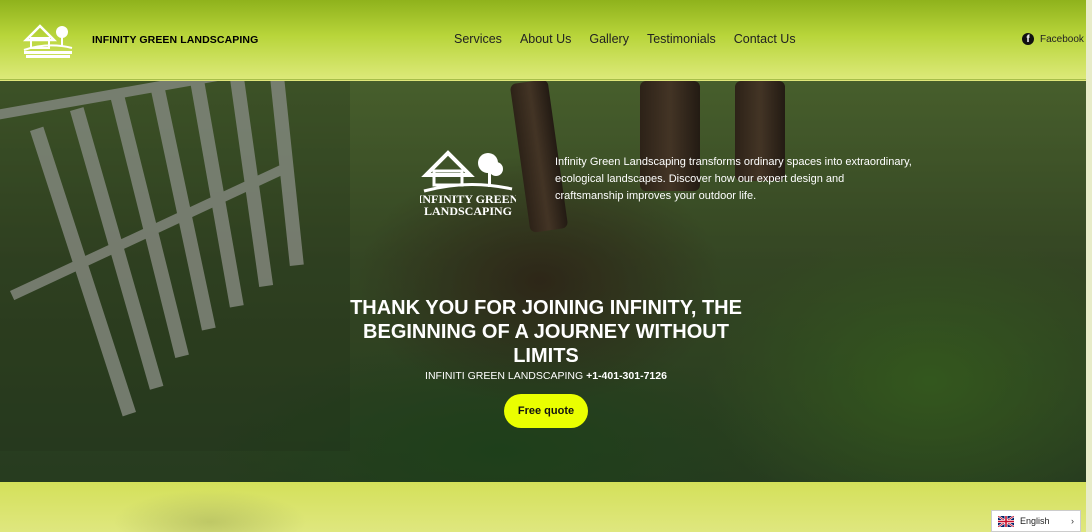  I want to click on hero-logo: INFINITY GREEN LANDSCAPING, so click(468, 183).